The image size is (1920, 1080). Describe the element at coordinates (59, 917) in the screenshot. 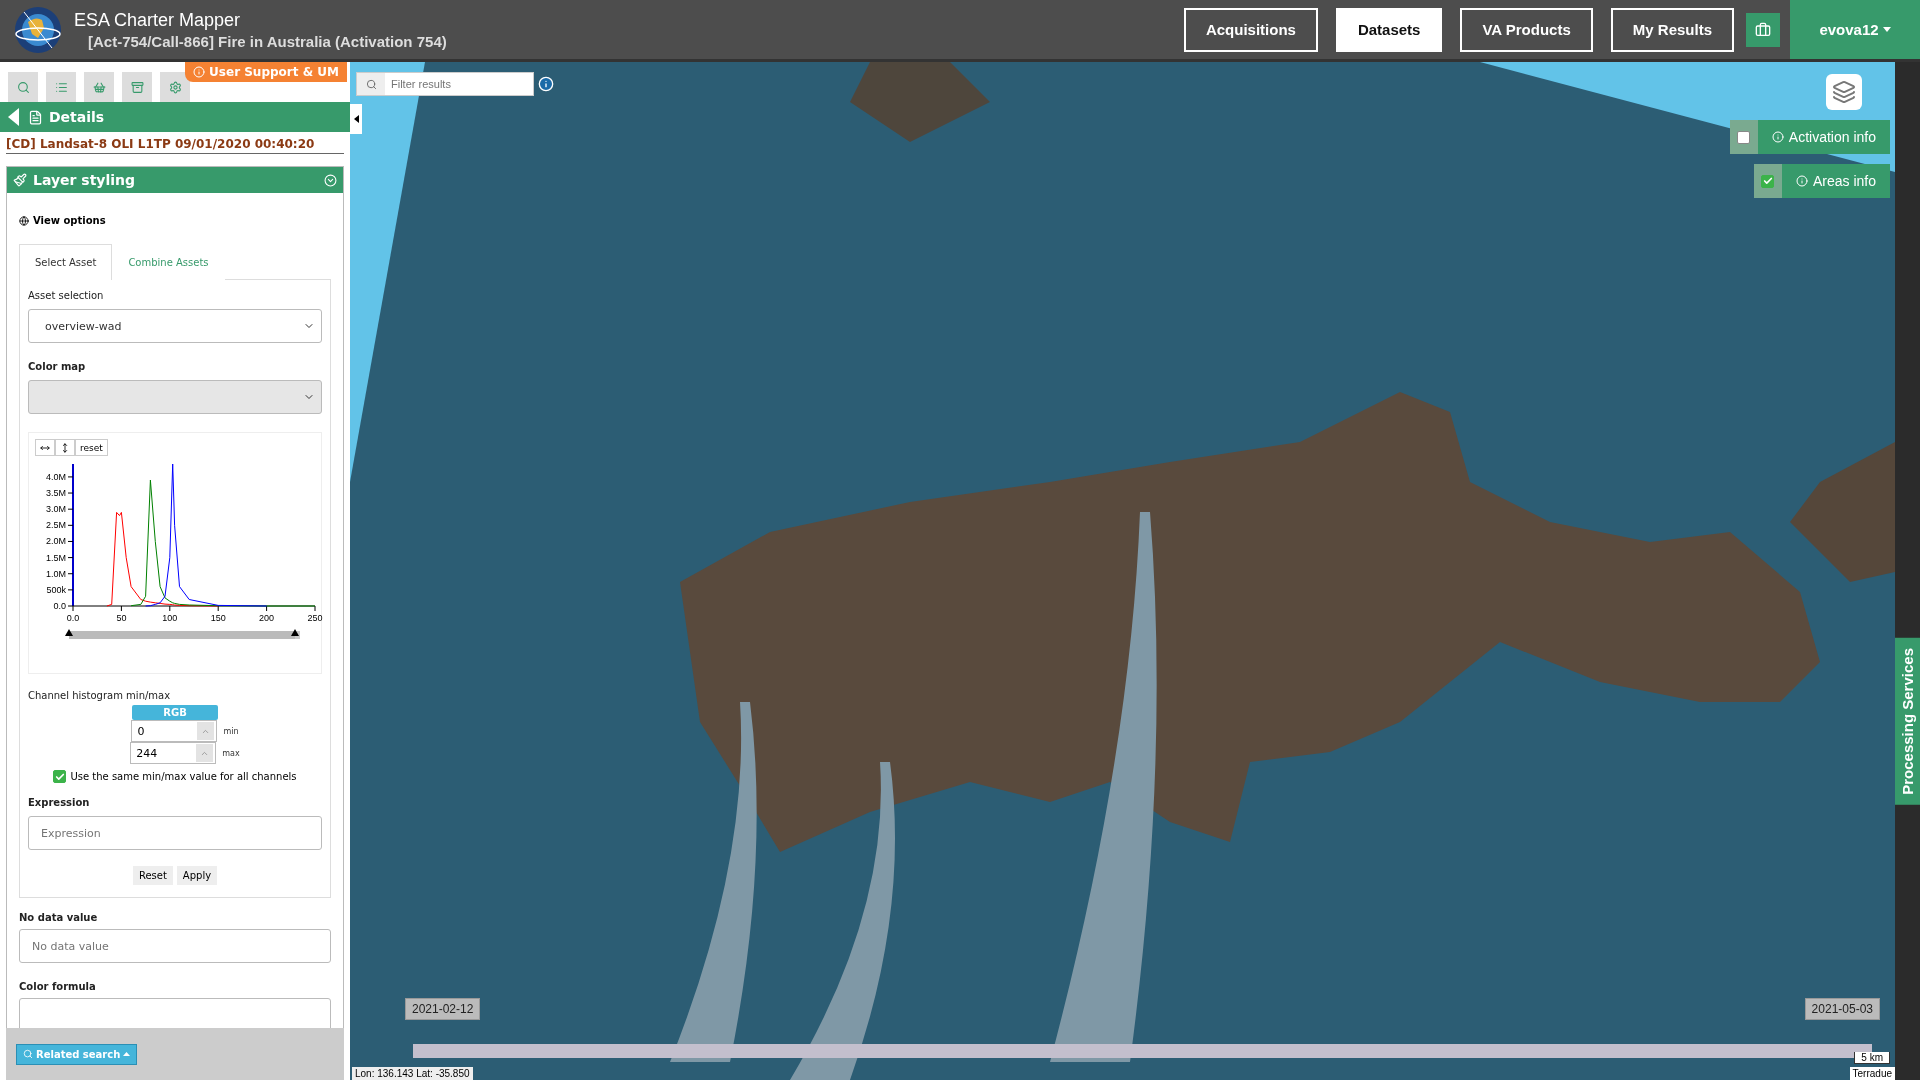

I see `no-data-label: No data value` at that location.